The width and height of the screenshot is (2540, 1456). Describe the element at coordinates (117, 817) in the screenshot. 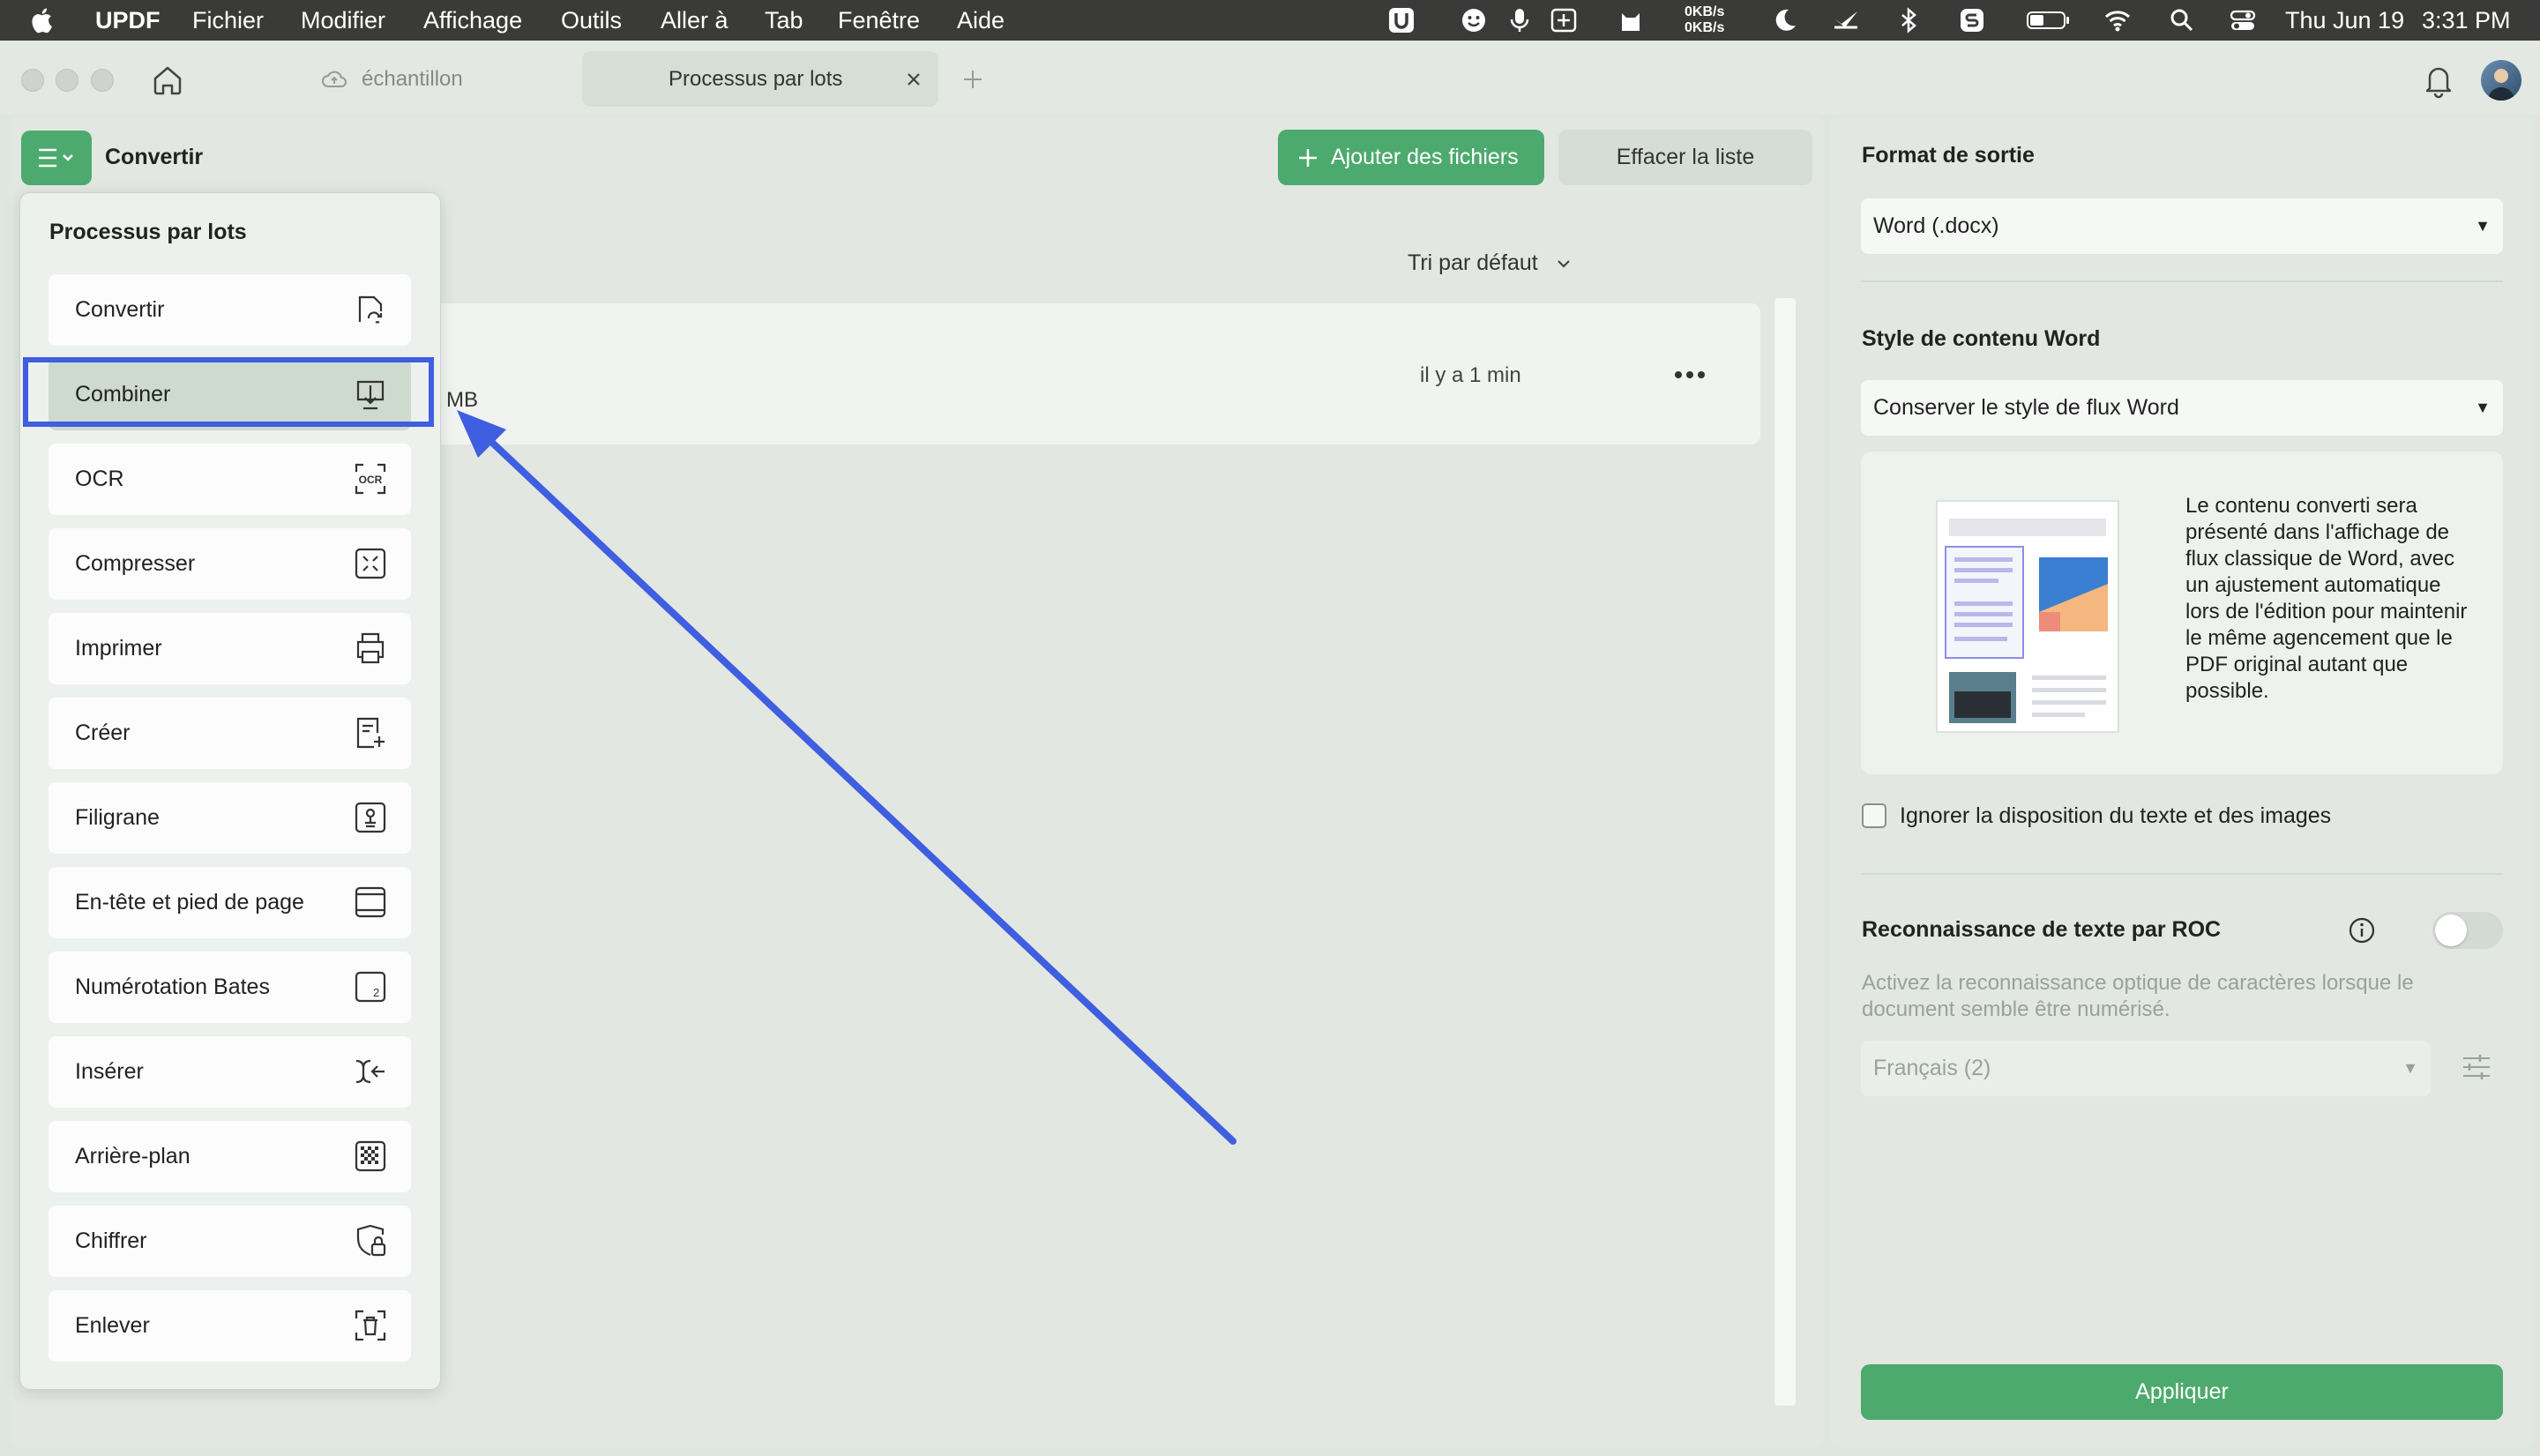

I see `menu-item-label: Filigrane` at that location.